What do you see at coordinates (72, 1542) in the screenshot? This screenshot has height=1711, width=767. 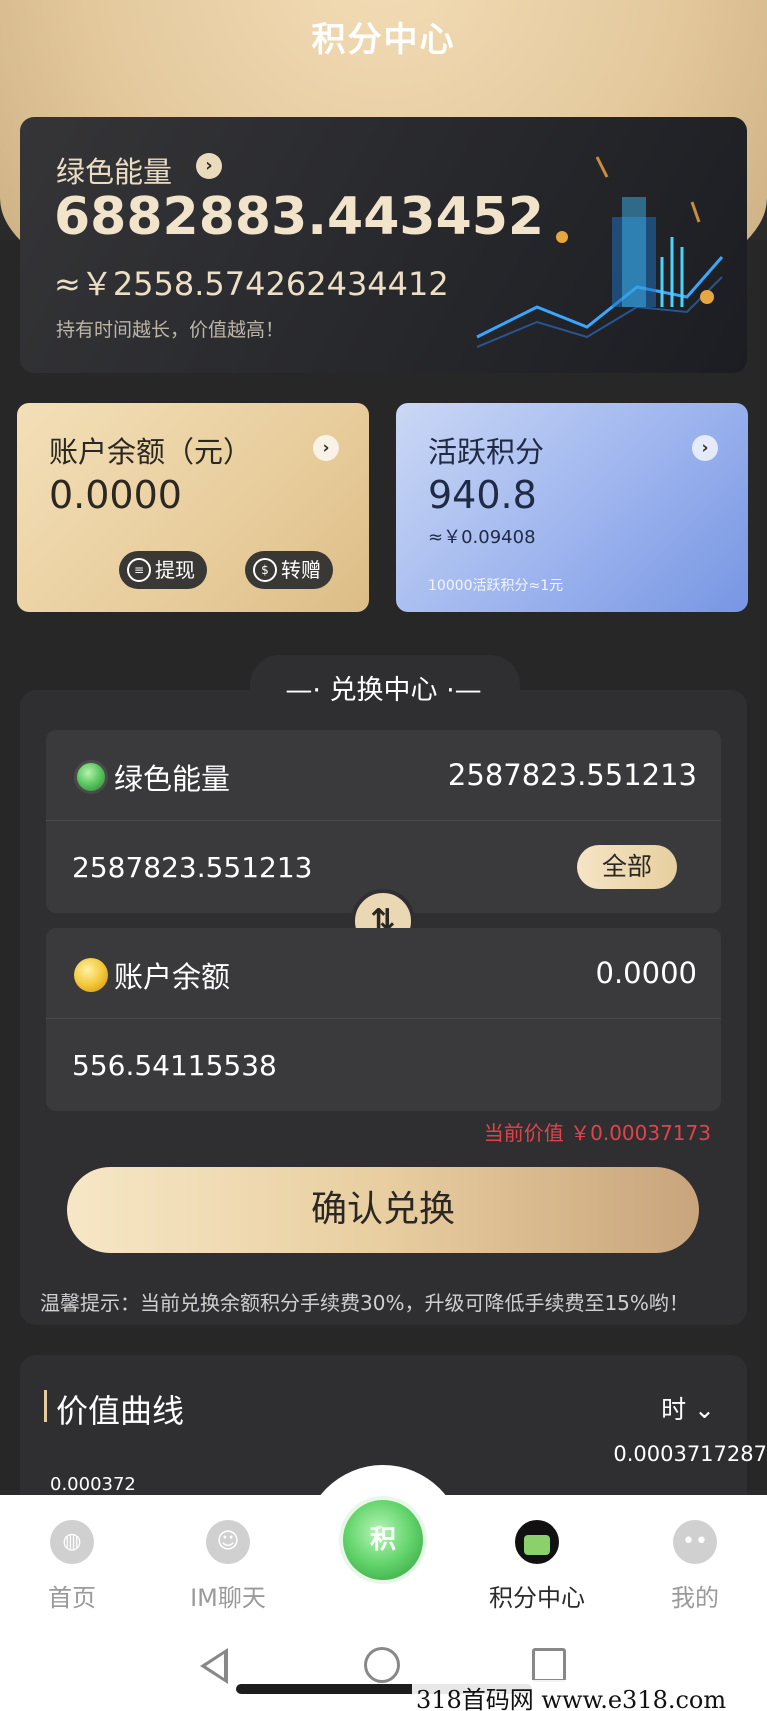 I see `planet-icon: ◍` at bounding box center [72, 1542].